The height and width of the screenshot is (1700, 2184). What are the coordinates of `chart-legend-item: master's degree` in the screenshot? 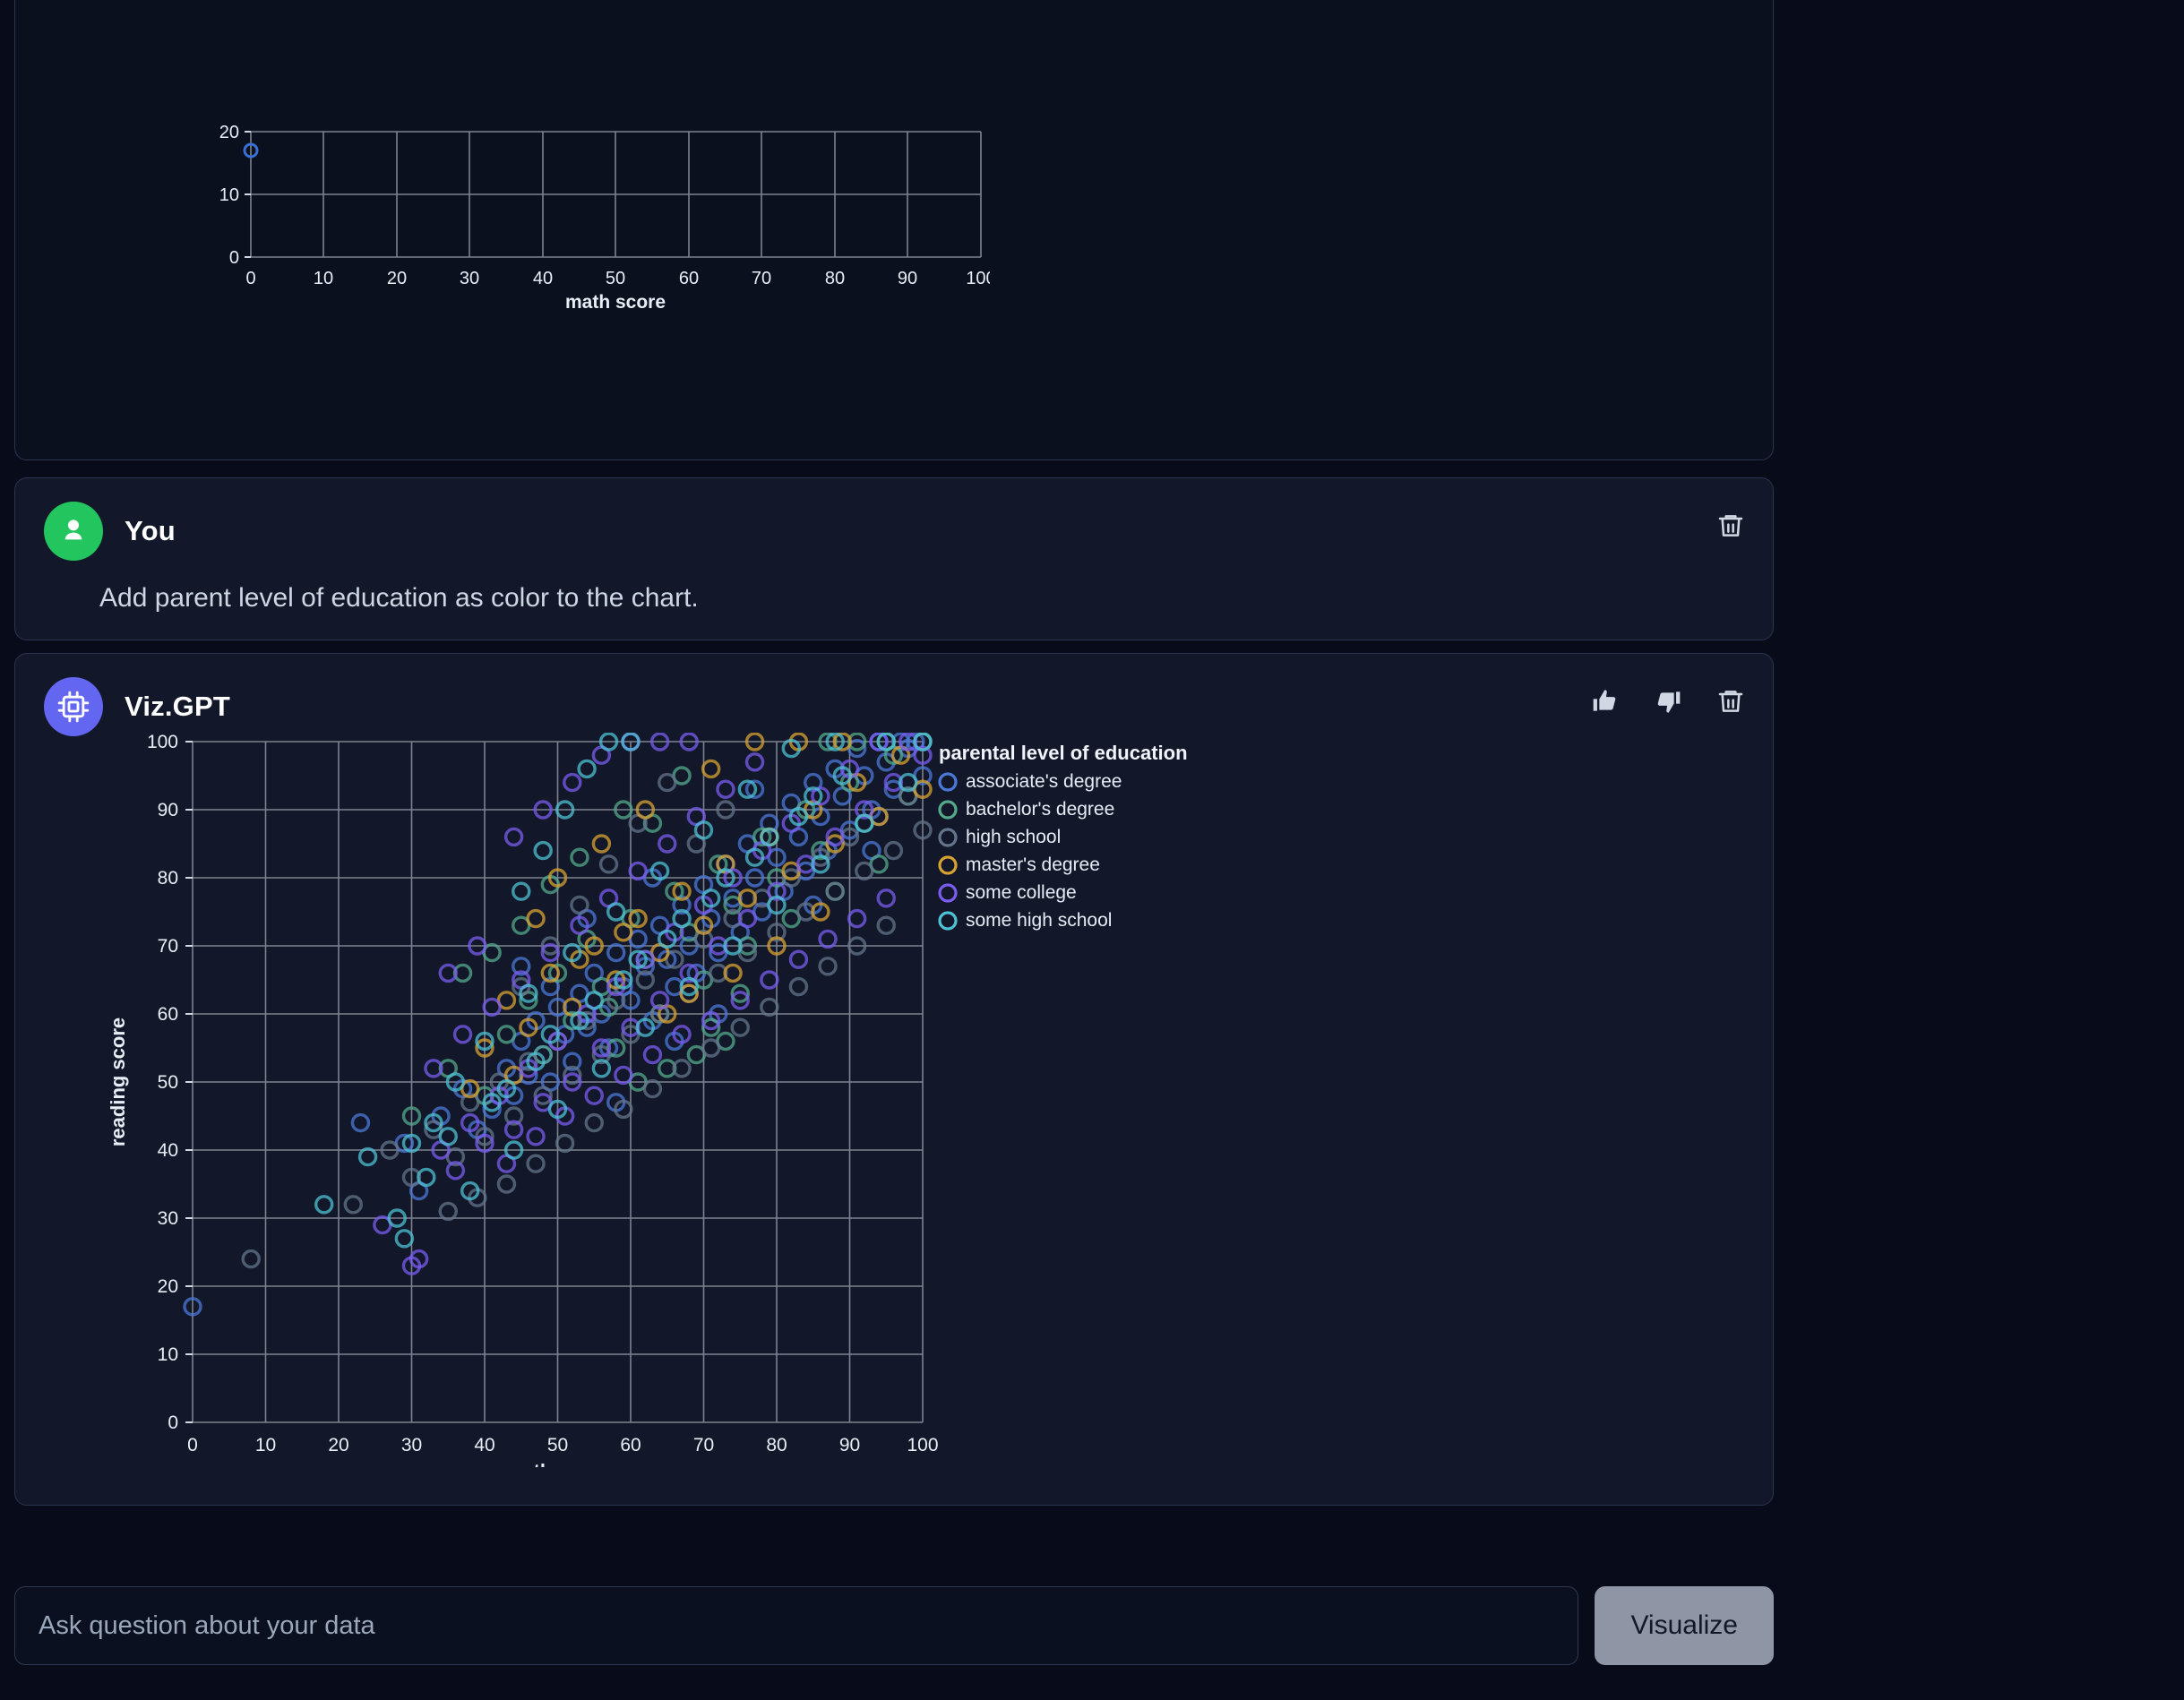 It's located at (1033, 864).